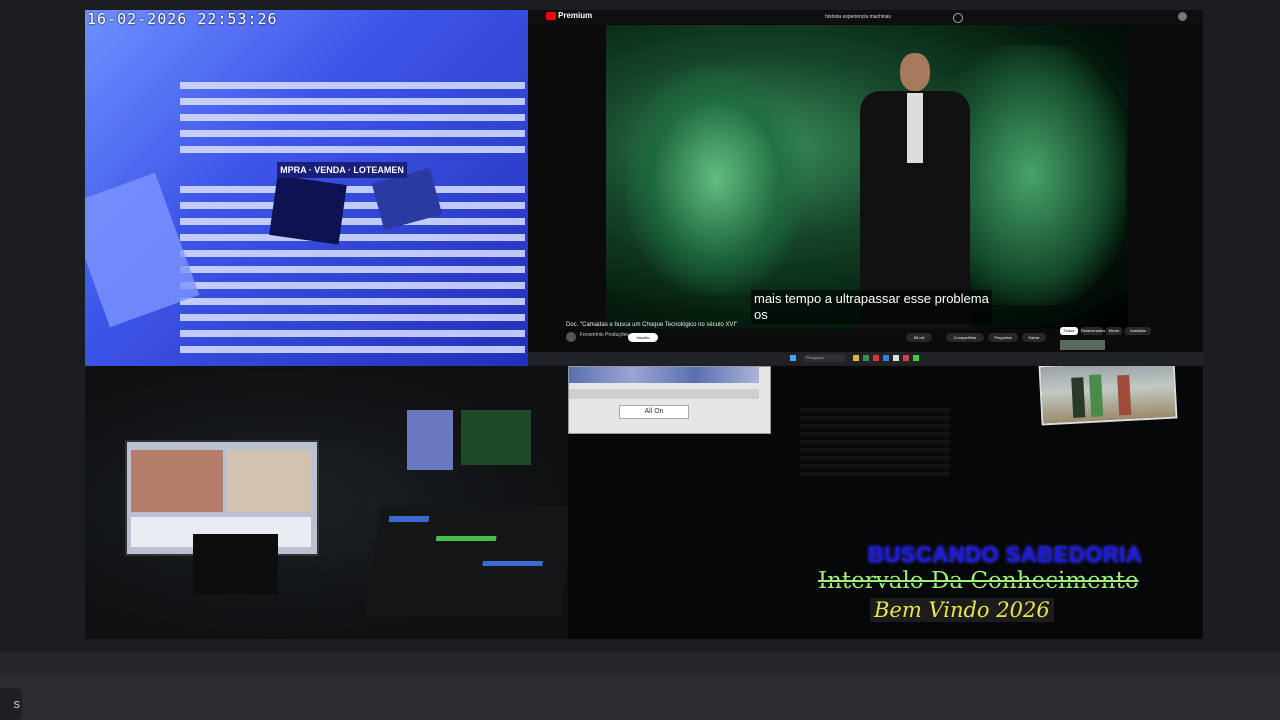  Describe the element at coordinates (604, 335) in the screenshot. I see `channel-name: Fenomínio Produções` at that location.